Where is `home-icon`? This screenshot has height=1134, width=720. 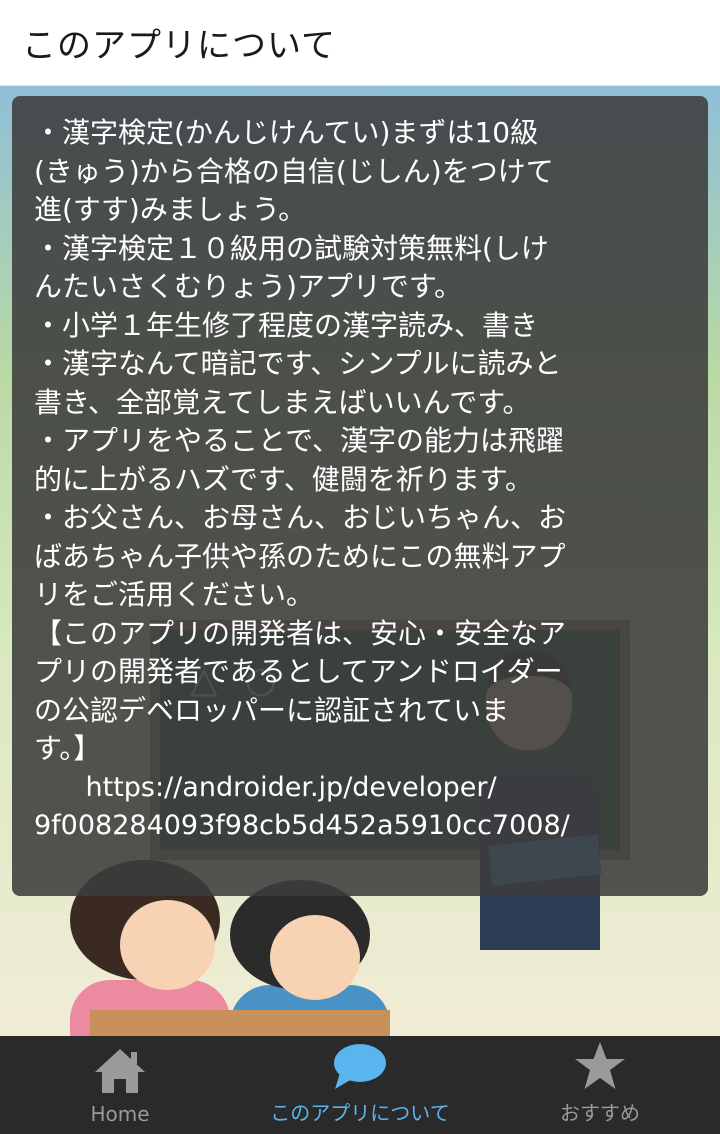
home-icon is located at coordinates (120, 1071).